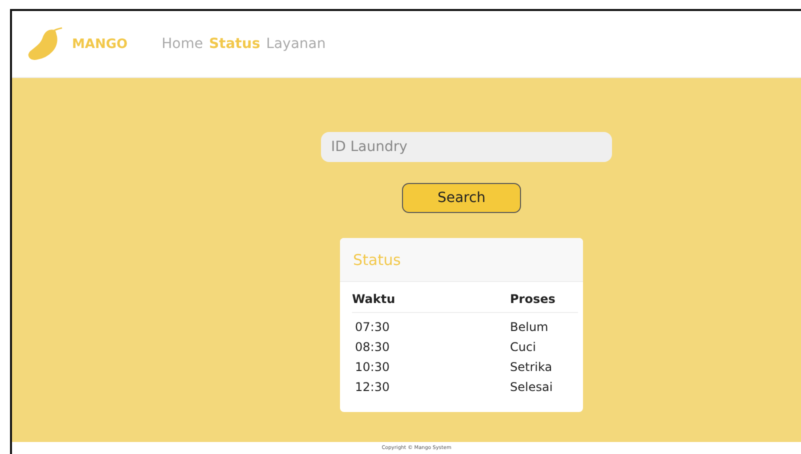  Describe the element at coordinates (466, 147) in the screenshot. I see `search-field: ID Laundry` at that location.